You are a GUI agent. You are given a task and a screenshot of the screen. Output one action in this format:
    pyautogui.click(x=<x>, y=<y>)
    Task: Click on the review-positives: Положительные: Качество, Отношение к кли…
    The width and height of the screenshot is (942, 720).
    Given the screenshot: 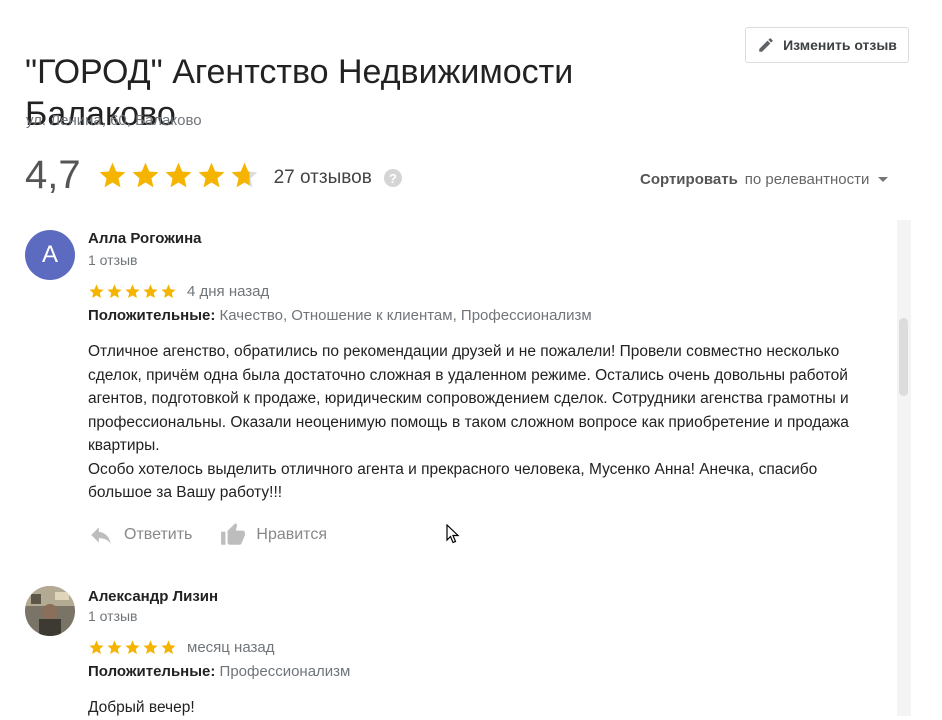 What is the action you would take?
    pyautogui.click(x=340, y=315)
    